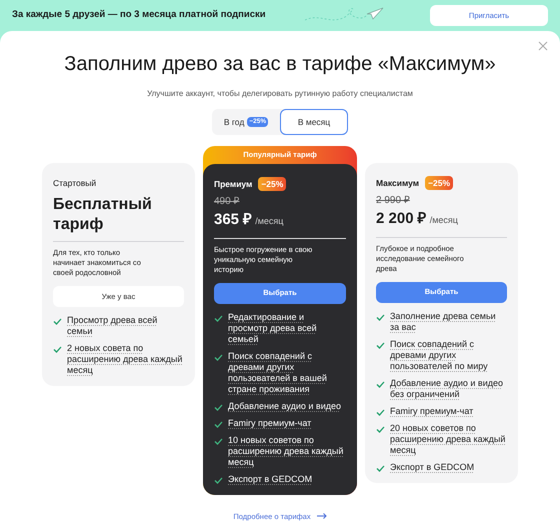 The width and height of the screenshot is (560, 526). Describe the element at coordinates (447, 389) in the screenshot. I see `feature-text: Добавление аудио и видео без ограничений` at that location.